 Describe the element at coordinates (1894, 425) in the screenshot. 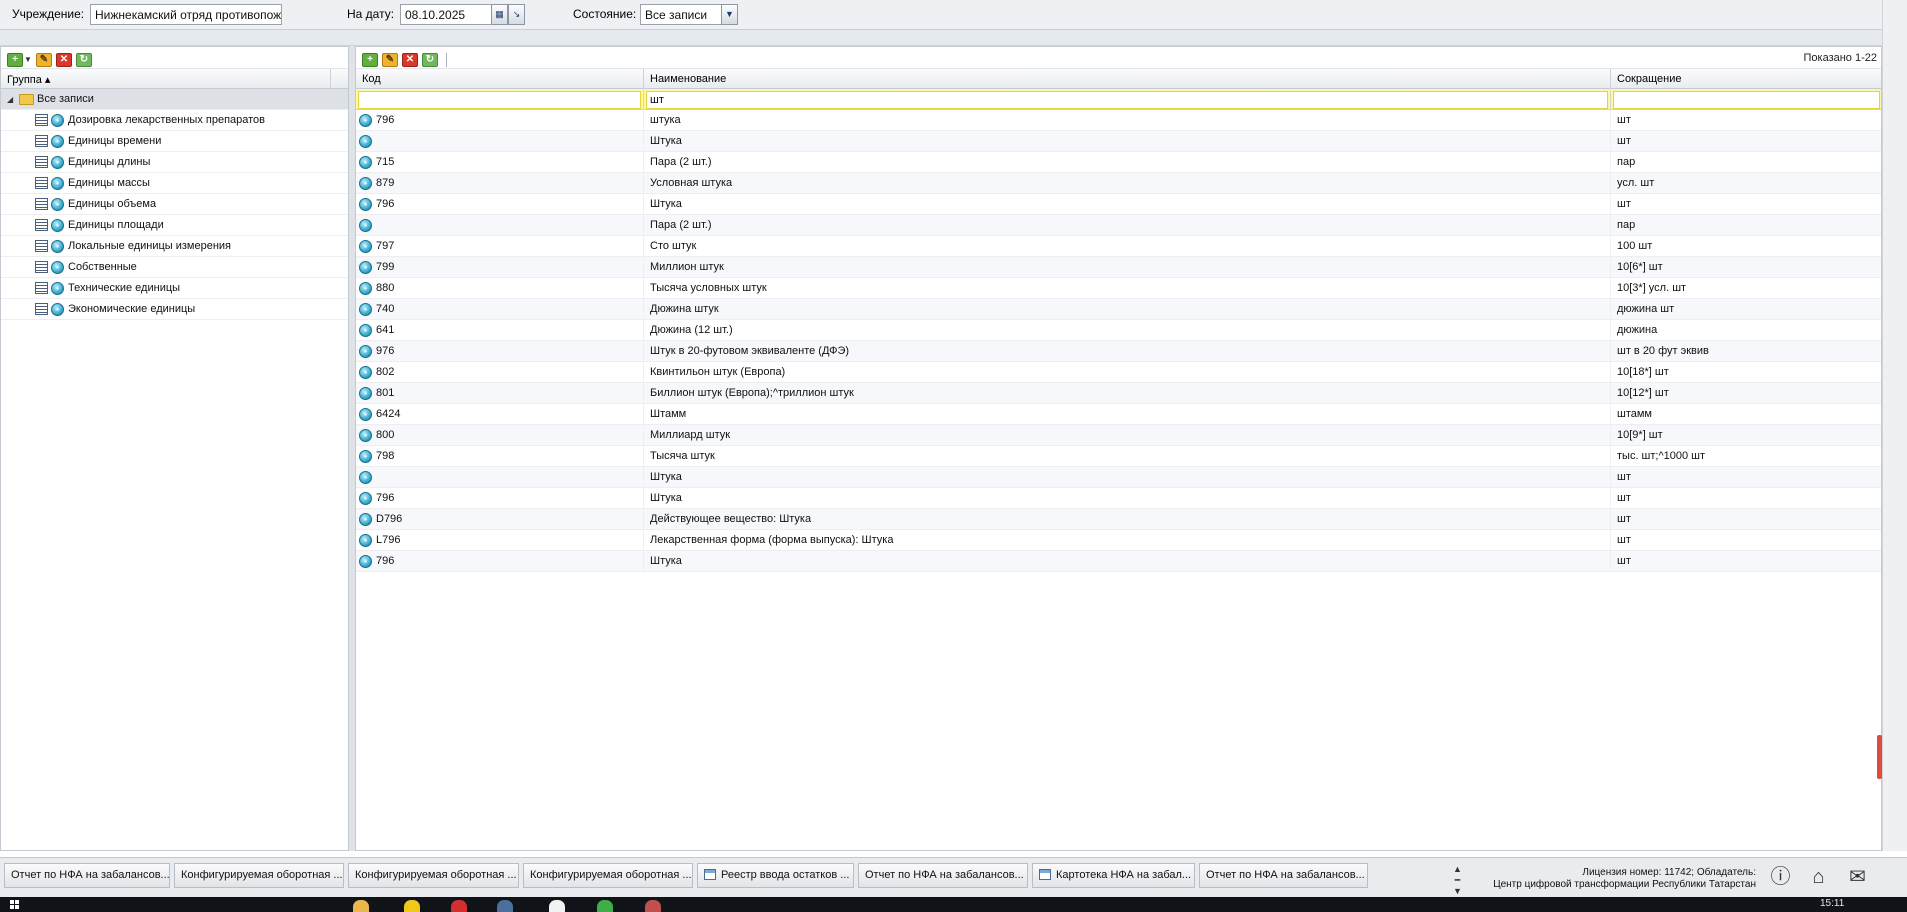

I see `vertical-scrollbar` at that location.